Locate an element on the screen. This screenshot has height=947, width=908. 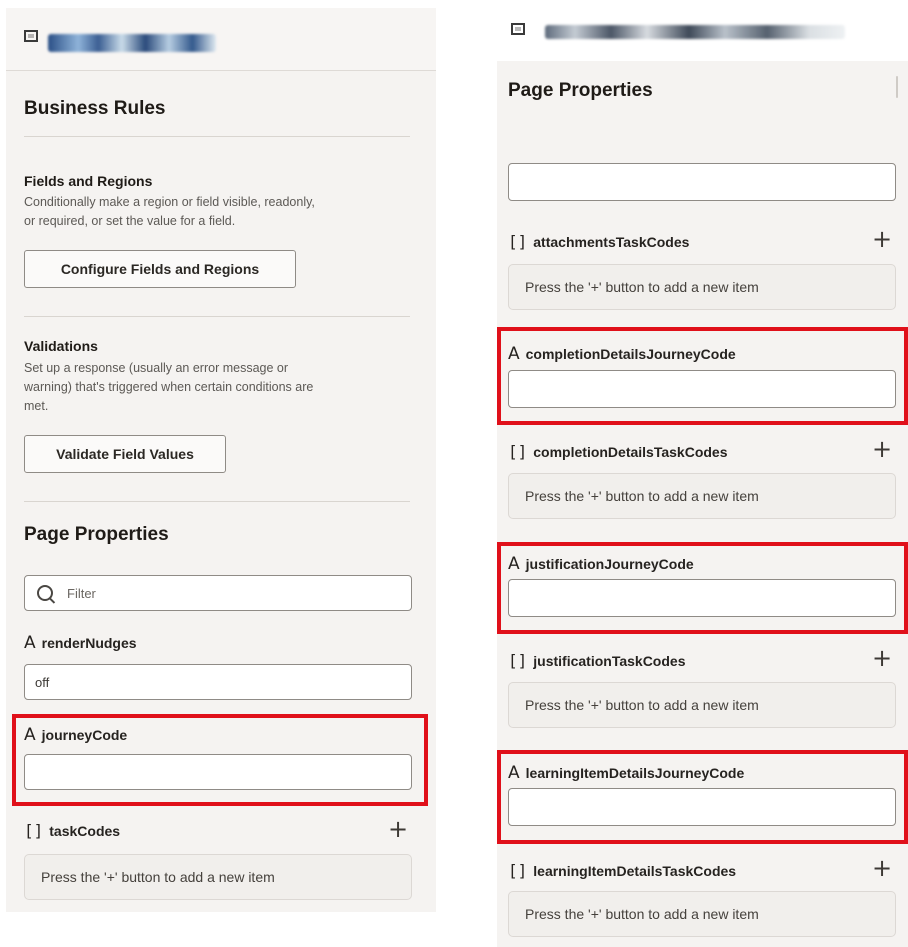
field-label-attachmentstaskcodes: [] attachmentsTaskCodes is located at coordinates (598, 241).